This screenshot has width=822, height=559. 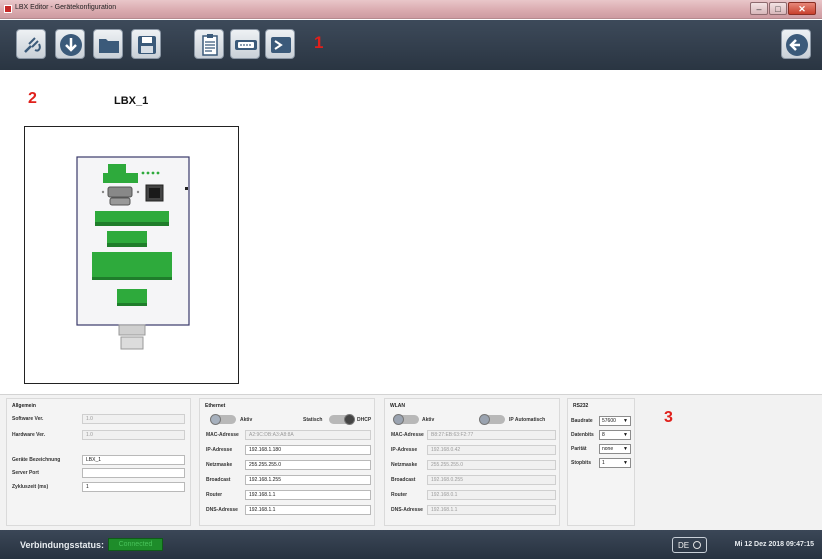 What do you see at coordinates (603, 435) in the screenshot?
I see `datenbits-value: 8` at bounding box center [603, 435].